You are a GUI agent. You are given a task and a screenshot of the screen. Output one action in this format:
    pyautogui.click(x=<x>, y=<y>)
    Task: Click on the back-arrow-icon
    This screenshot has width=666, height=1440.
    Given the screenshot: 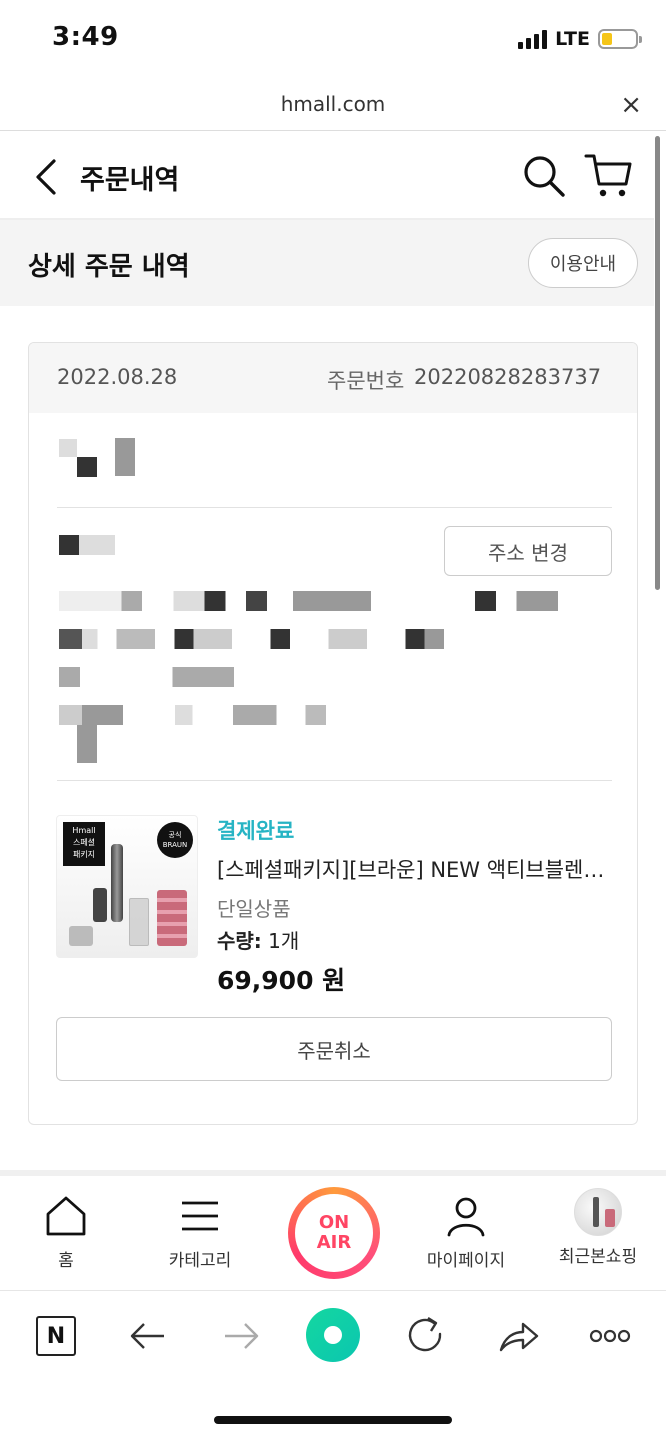 What is the action you would take?
    pyautogui.click(x=47, y=177)
    